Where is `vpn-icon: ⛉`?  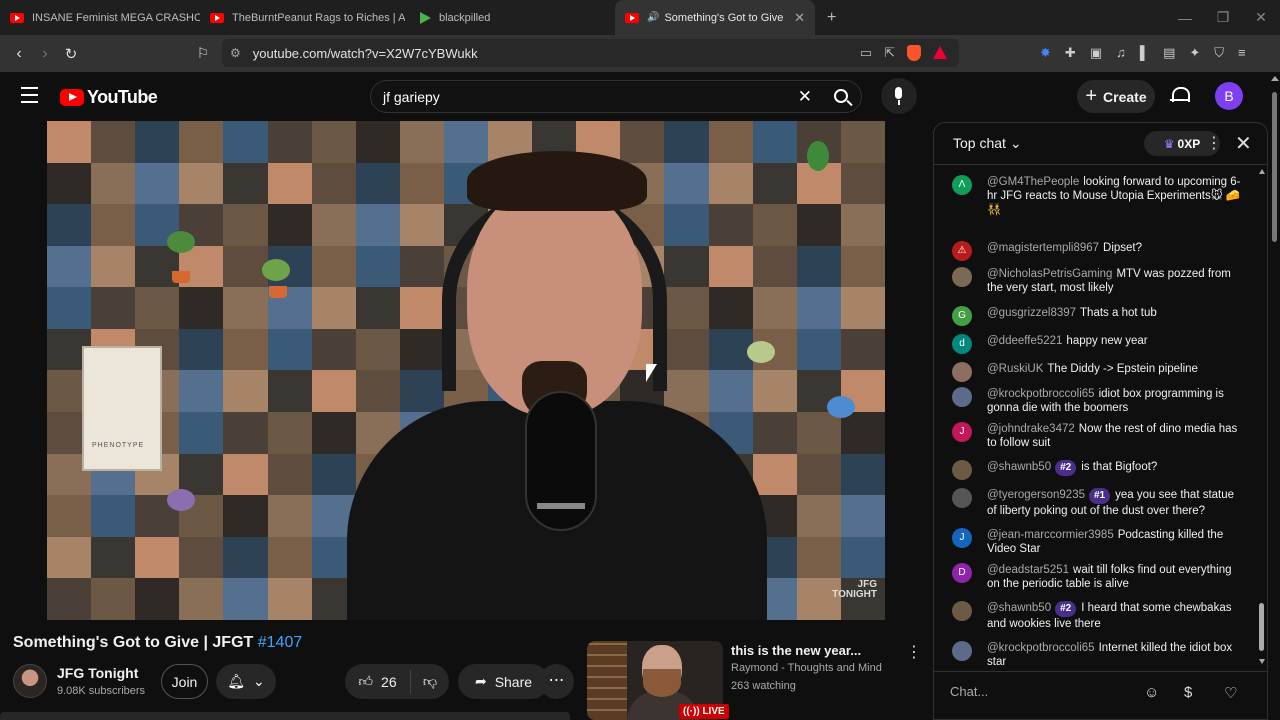
vpn-icon: ⛉ is located at coordinates (1219, 53).